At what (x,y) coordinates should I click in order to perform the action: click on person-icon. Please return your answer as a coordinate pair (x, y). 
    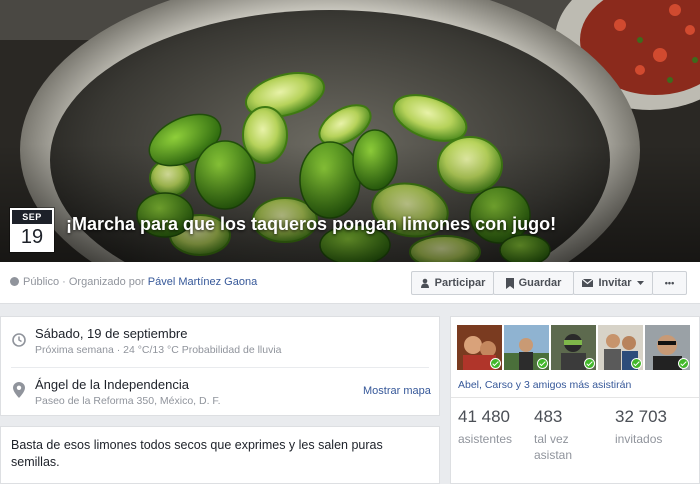
    Looking at the image, I should click on (424, 283).